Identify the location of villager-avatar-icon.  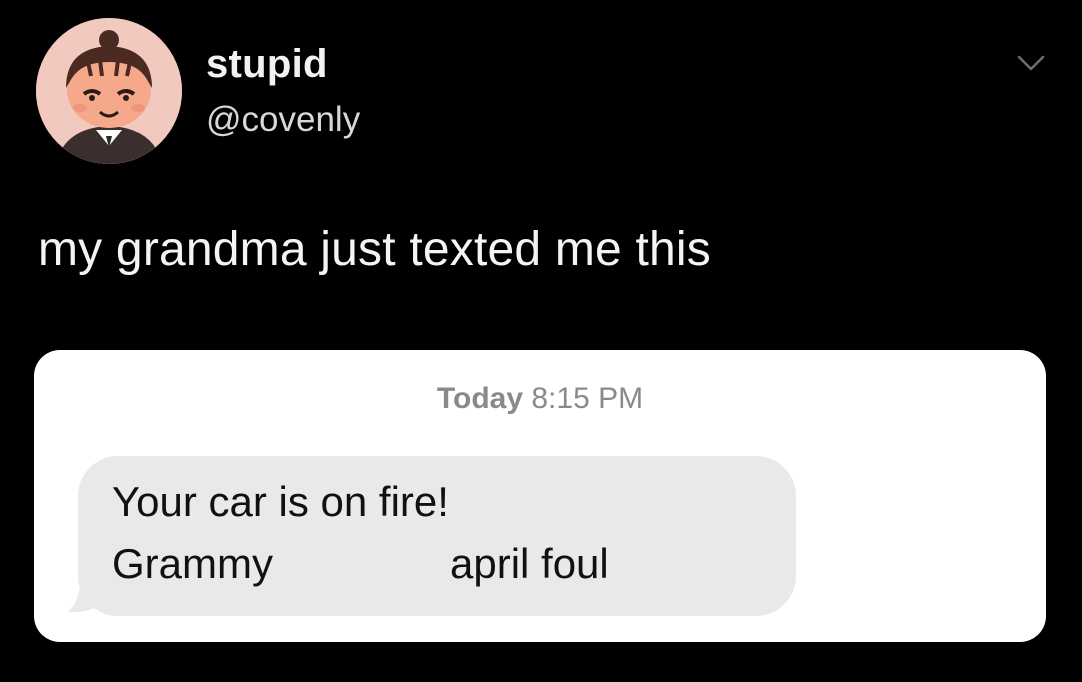
(109, 91).